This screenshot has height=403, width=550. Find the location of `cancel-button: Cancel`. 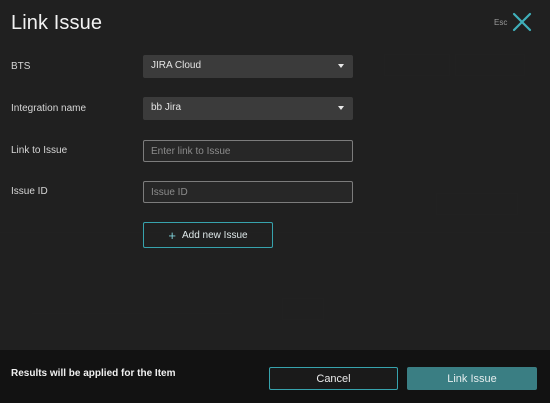

cancel-button: Cancel is located at coordinates (333, 378).